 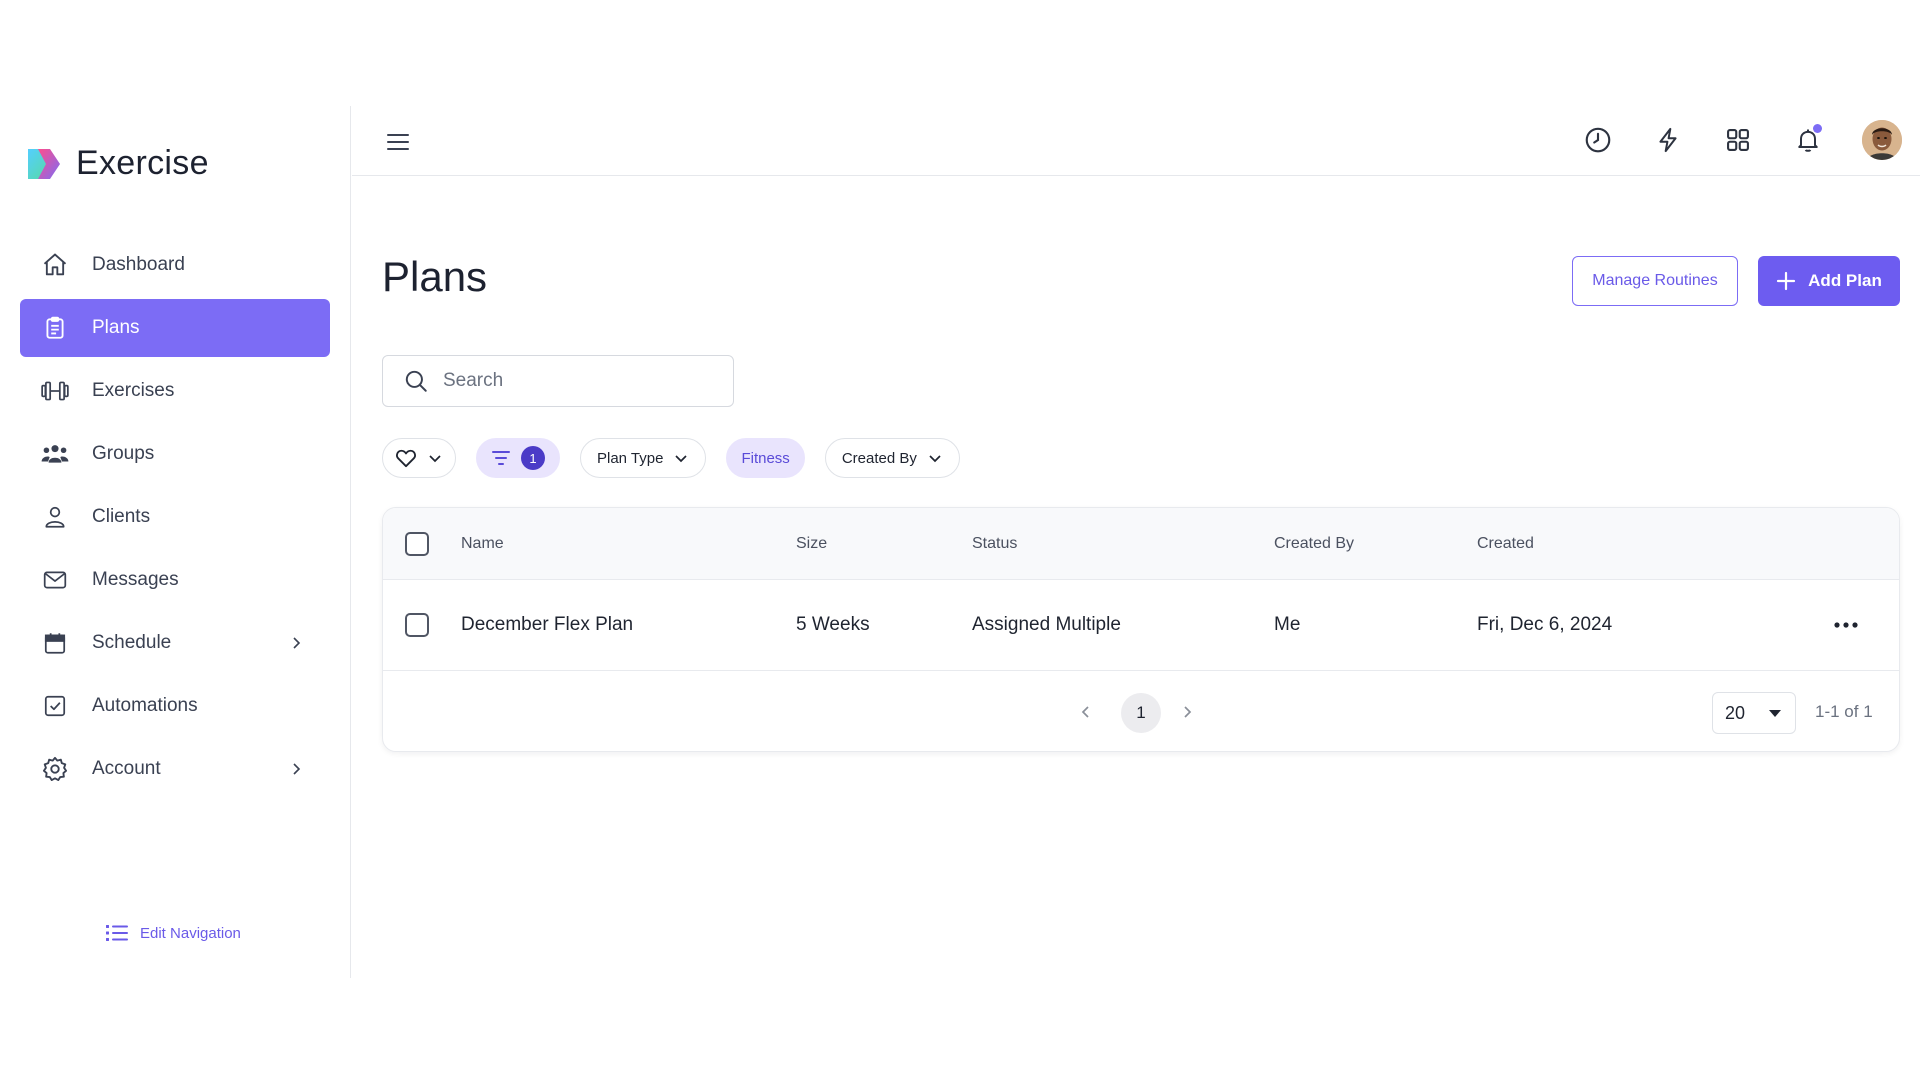 What do you see at coordinates (417, 543) in the screenshot?
I see `select-all-checkbox` at bounding box center [417, 543].